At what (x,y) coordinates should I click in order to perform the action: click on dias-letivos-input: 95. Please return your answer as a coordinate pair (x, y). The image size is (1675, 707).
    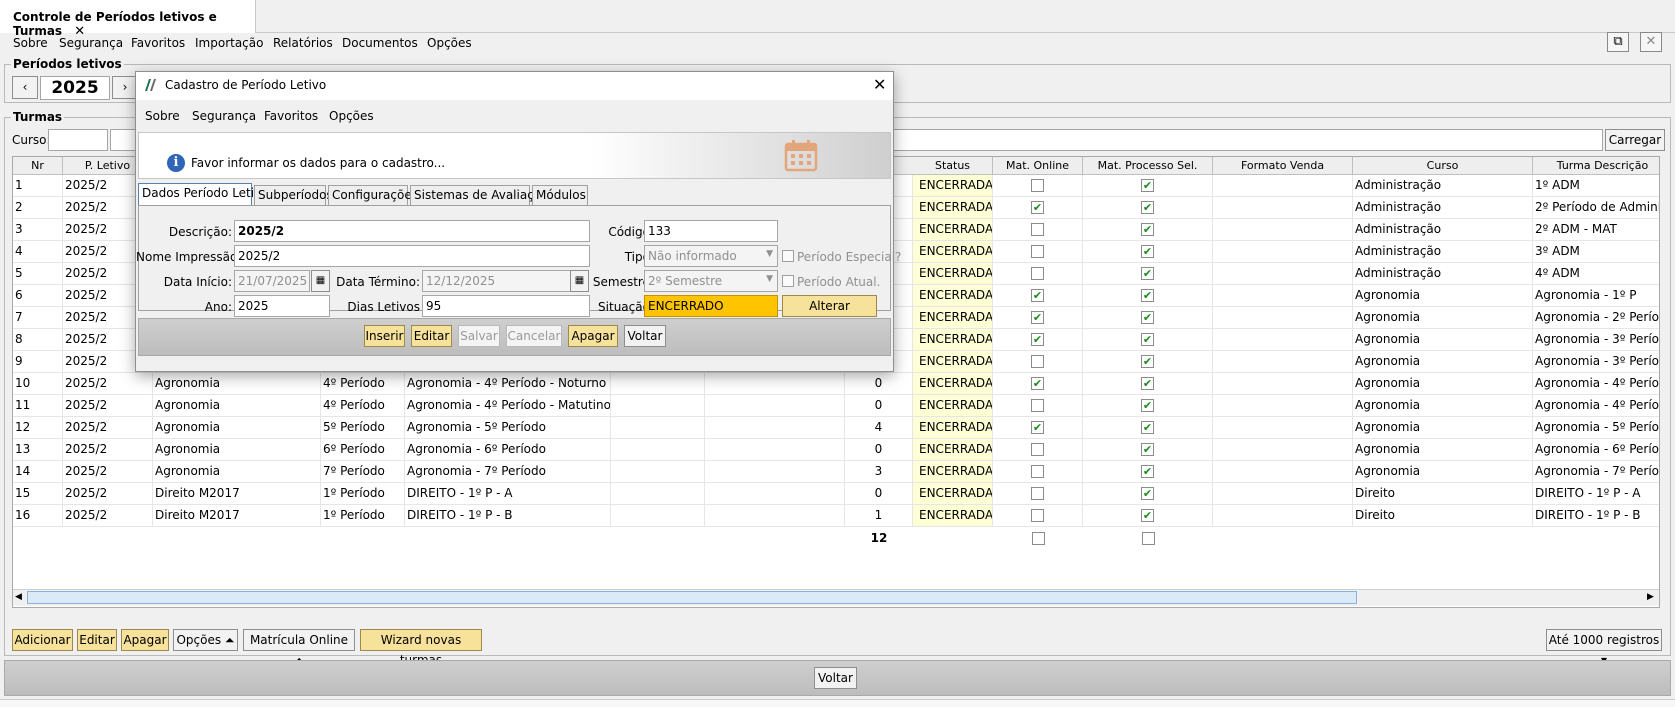
    Looking at the image, I should click on (506, 306).